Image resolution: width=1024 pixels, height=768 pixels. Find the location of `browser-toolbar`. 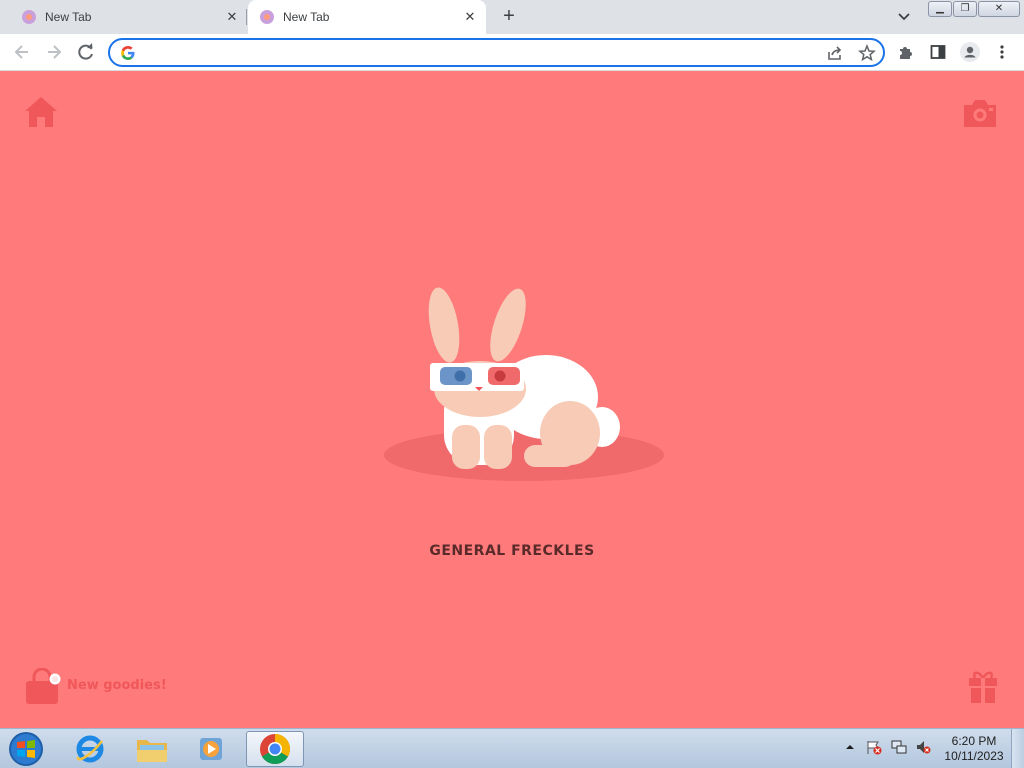

browser-toolbar is located at coordinates (512, 52).